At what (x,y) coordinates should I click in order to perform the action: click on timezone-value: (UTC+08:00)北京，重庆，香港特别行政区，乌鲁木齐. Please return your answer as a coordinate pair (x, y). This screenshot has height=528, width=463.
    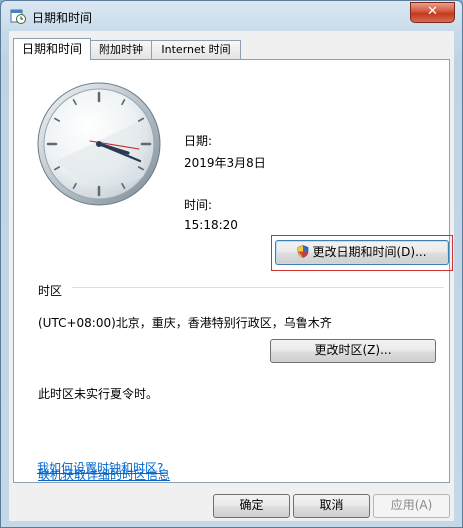
    Looking at the image, I should click on (185, 323).